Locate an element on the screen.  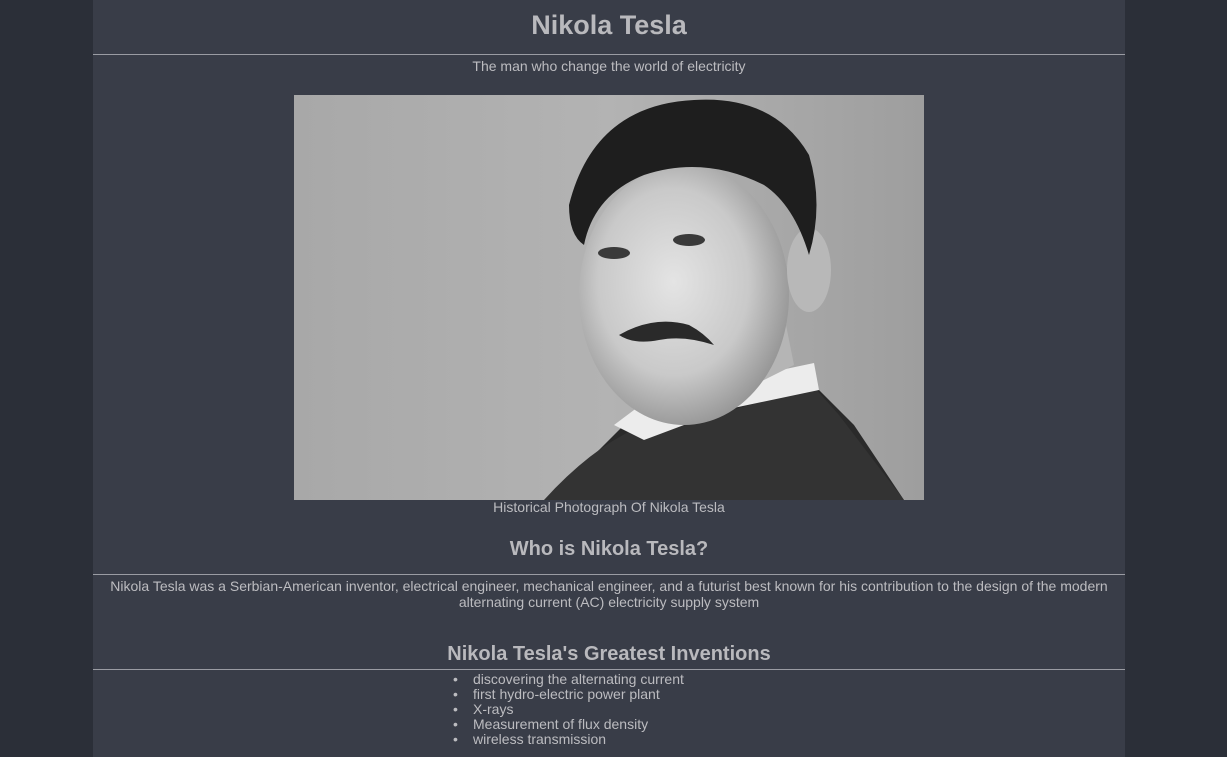
list-item: • X-rays is located at coordinates (568, 709).